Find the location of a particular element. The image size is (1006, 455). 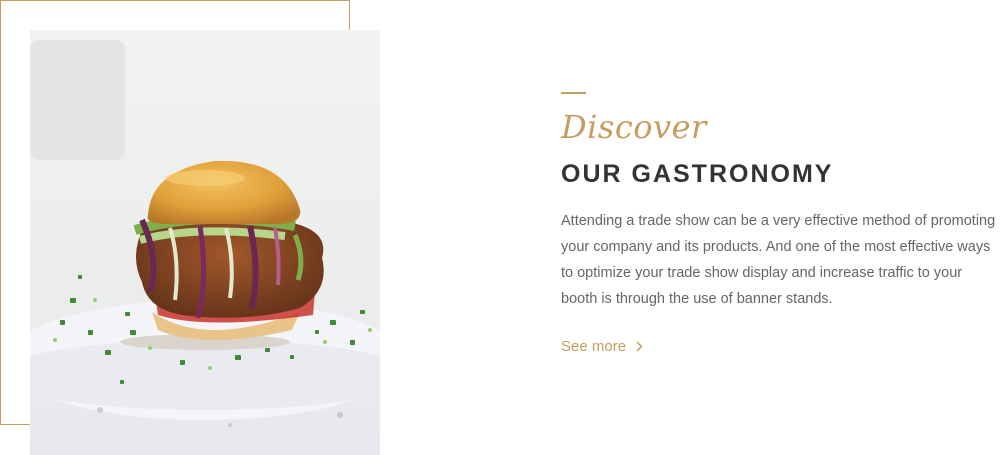

see-more-link: See more is located at coordinates (602, 346).